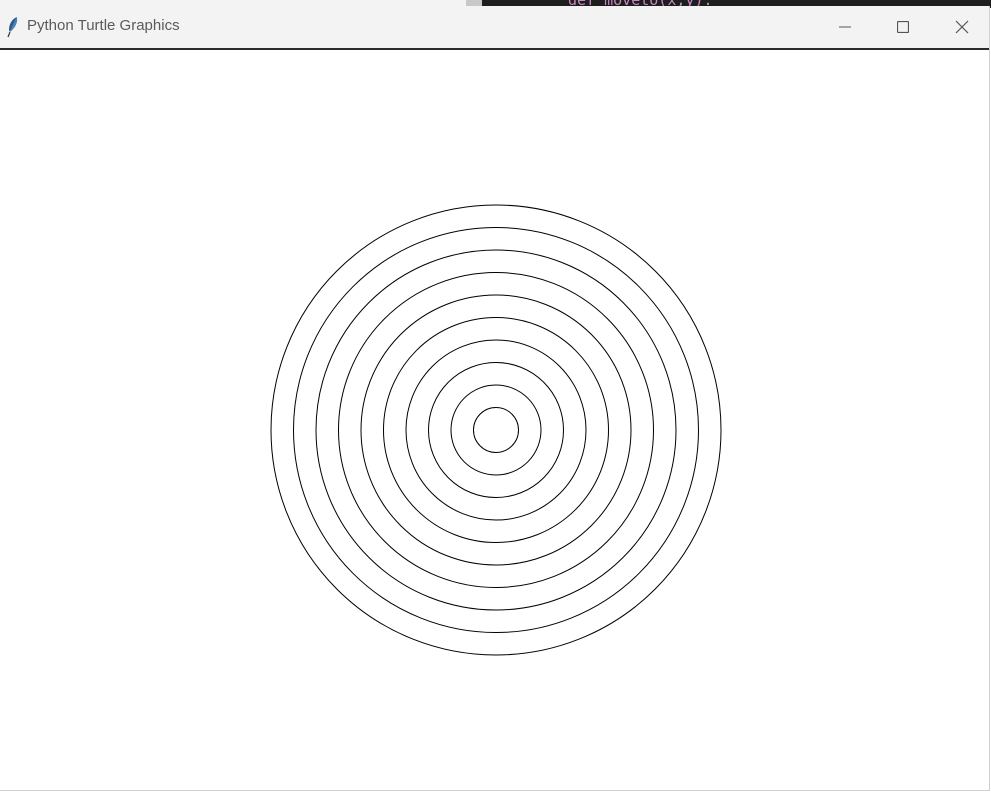 The width and height of the screenshot is (991, 795). I want to click on close-icon, so click(962, 27).